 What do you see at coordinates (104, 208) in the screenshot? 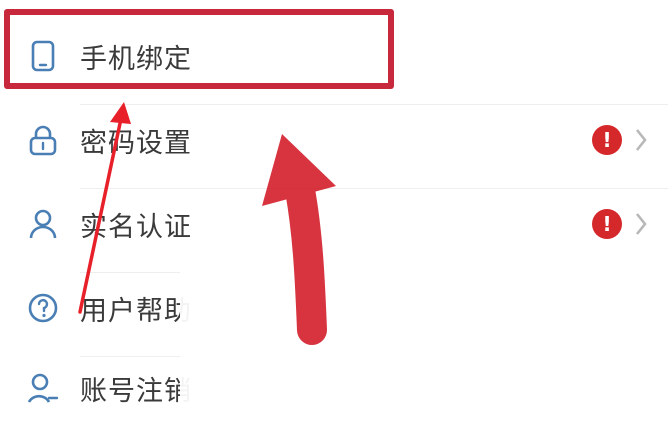
I see `thin-arrow-icon` at bounding box center [104, 208].